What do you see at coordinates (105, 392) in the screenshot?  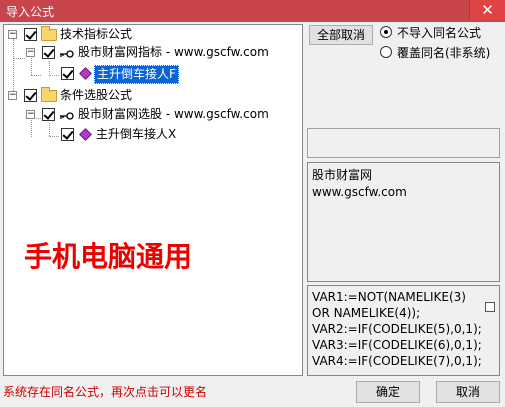 I see `status-message: 系统存在同名公式，再次点击可以更名` at bounding box center [105, 392].